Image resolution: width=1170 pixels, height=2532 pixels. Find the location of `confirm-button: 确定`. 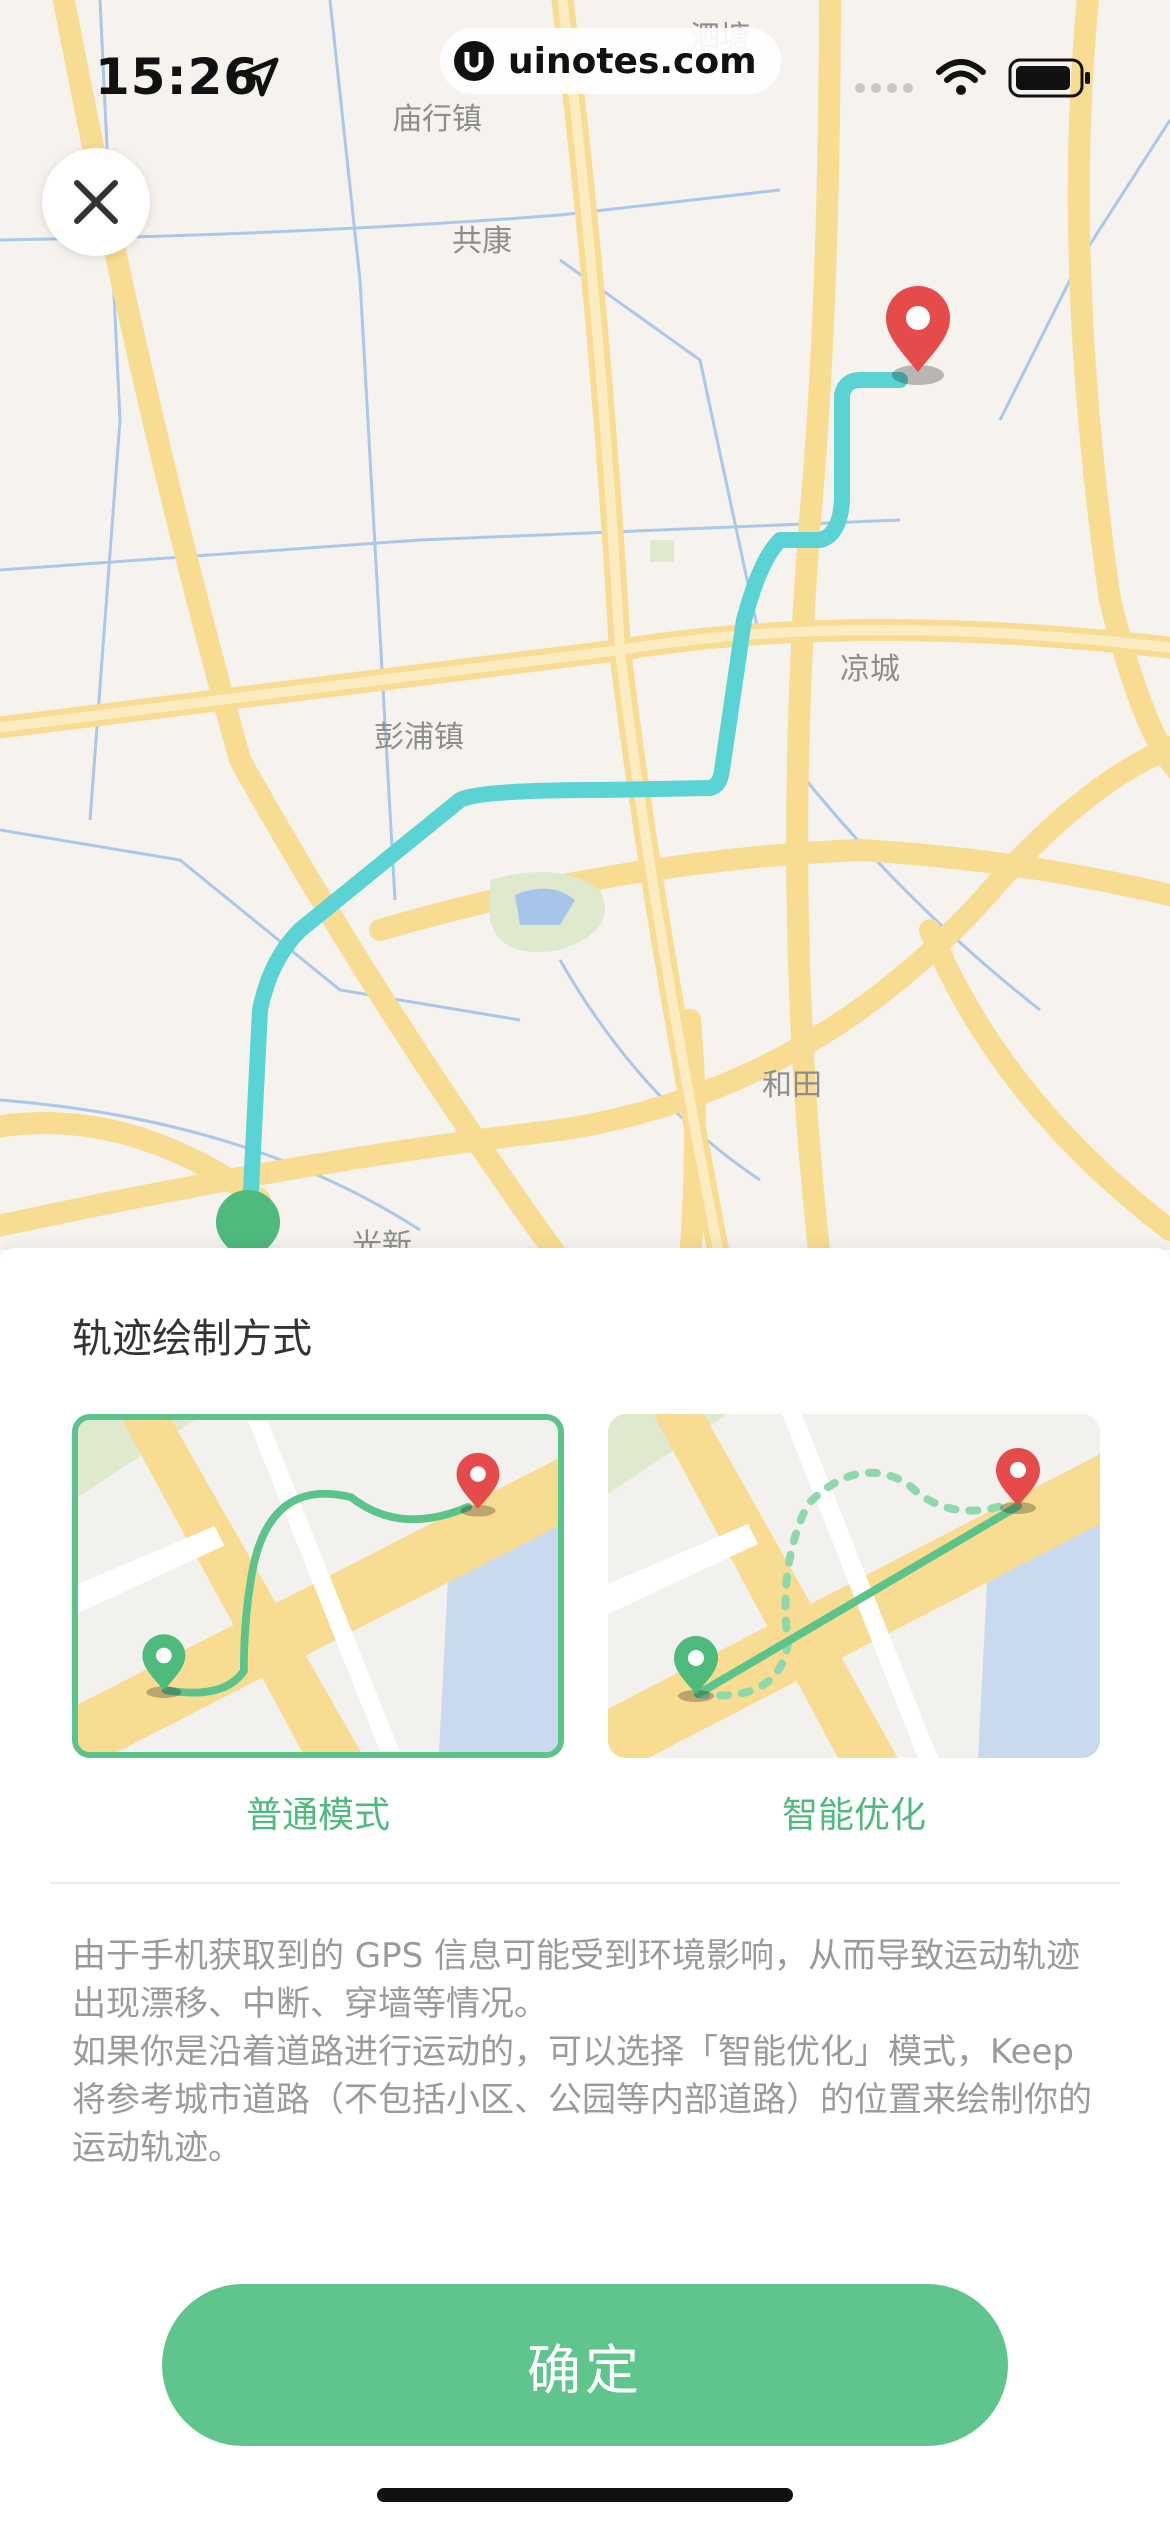

confirm-button: 确定 is located at coordinates (585, 2365).